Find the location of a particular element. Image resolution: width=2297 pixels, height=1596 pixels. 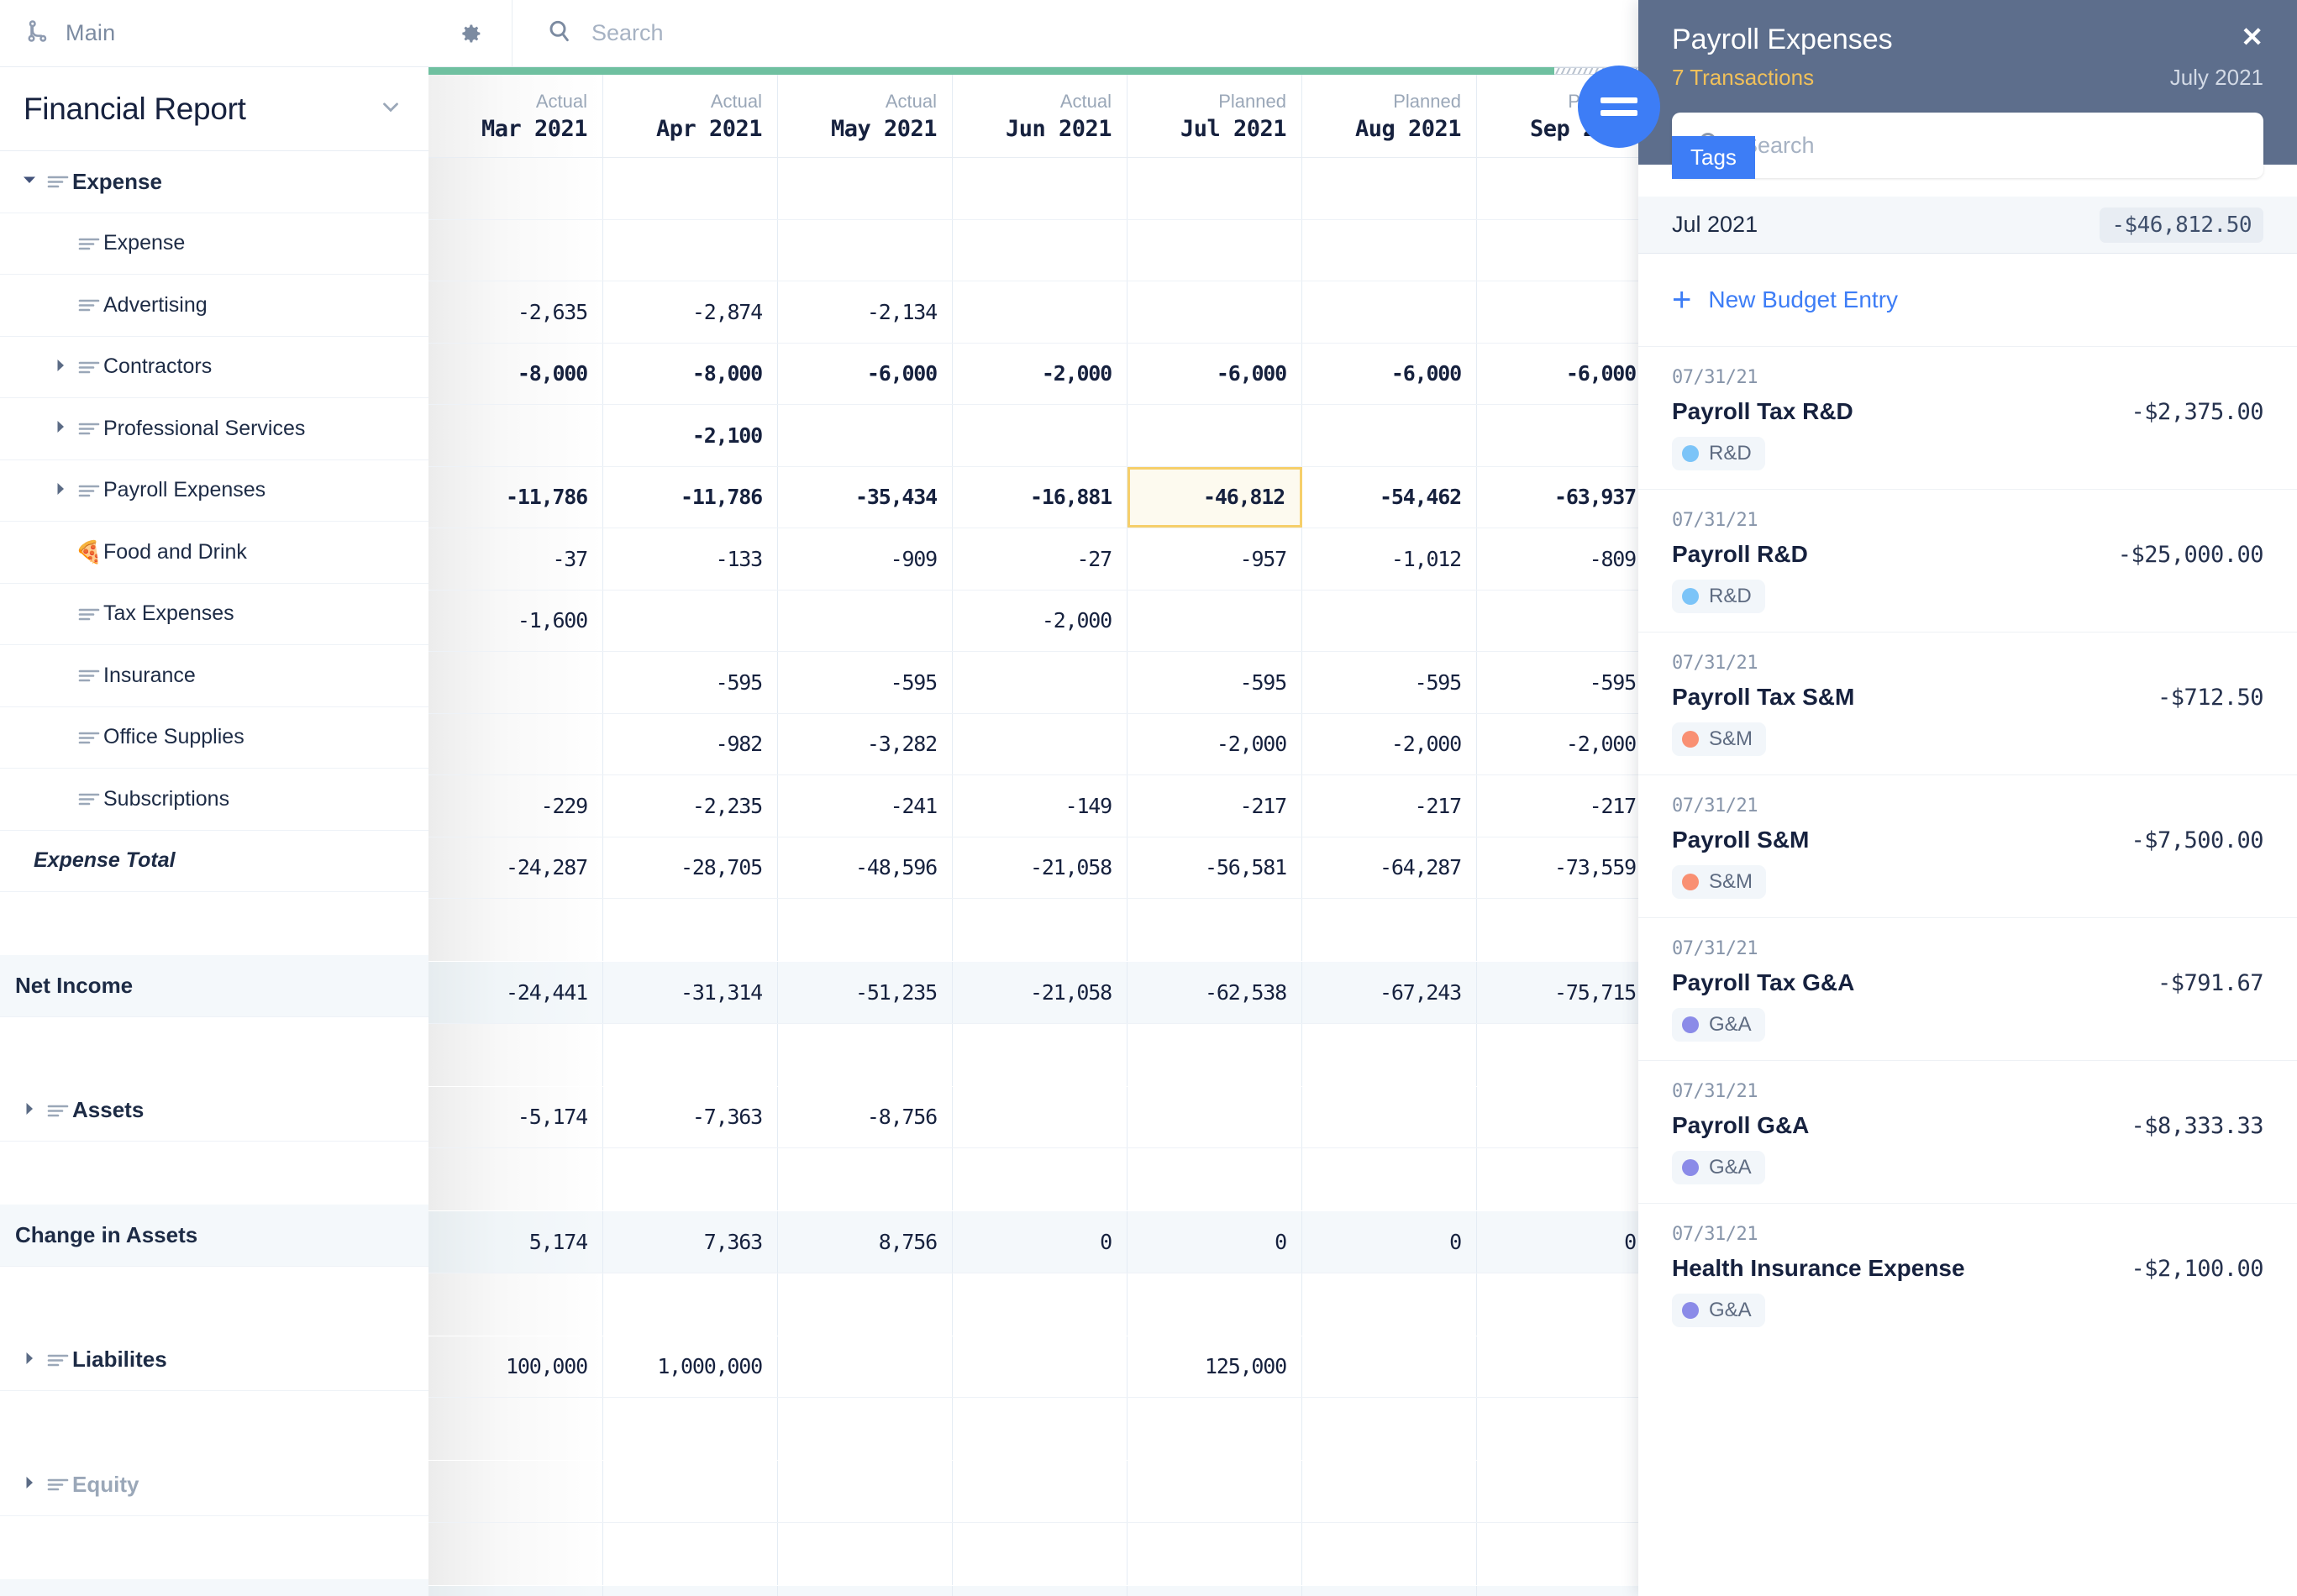

table-cell: -54,462 is located at coordinates (1389, 497).